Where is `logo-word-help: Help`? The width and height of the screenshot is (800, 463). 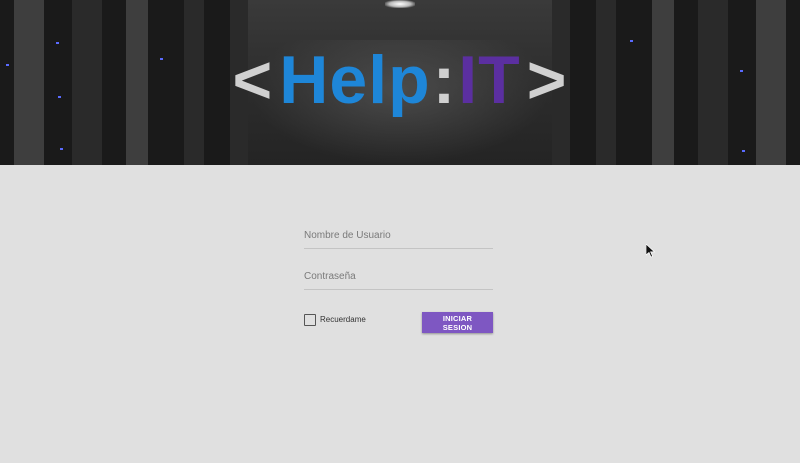
logo-word-help: Help is located at coordinates (355, 80).